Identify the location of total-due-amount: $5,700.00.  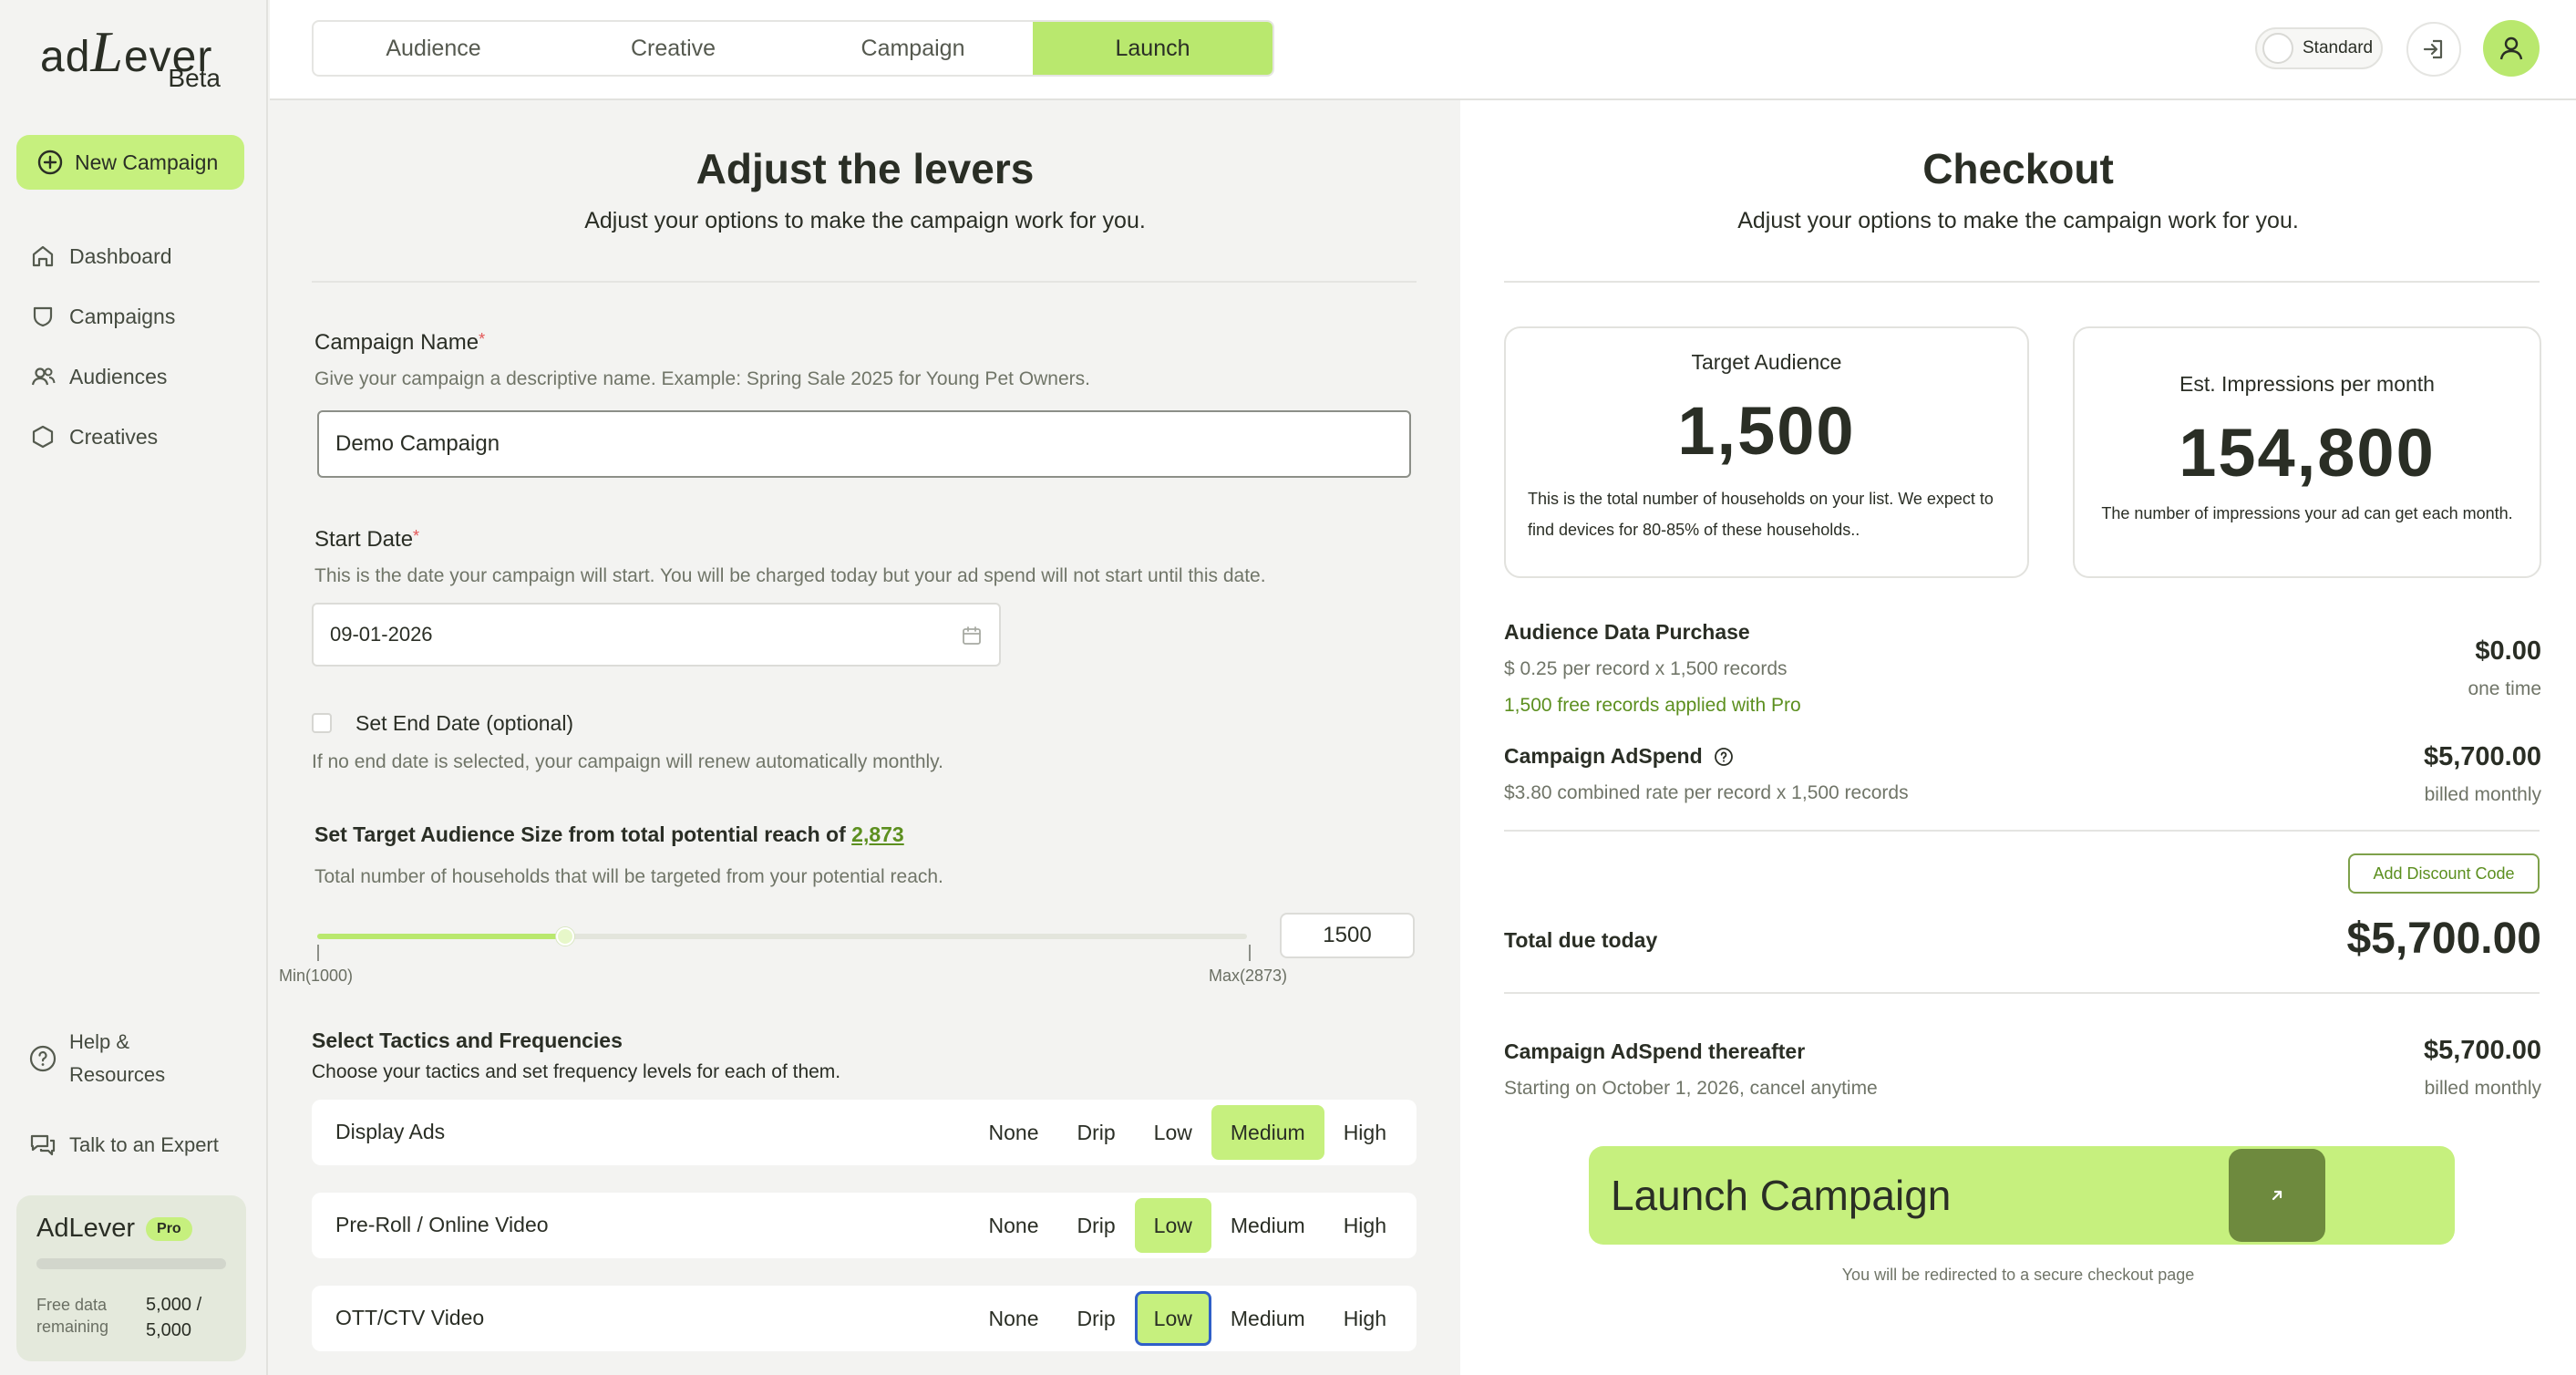
(2443, 939).